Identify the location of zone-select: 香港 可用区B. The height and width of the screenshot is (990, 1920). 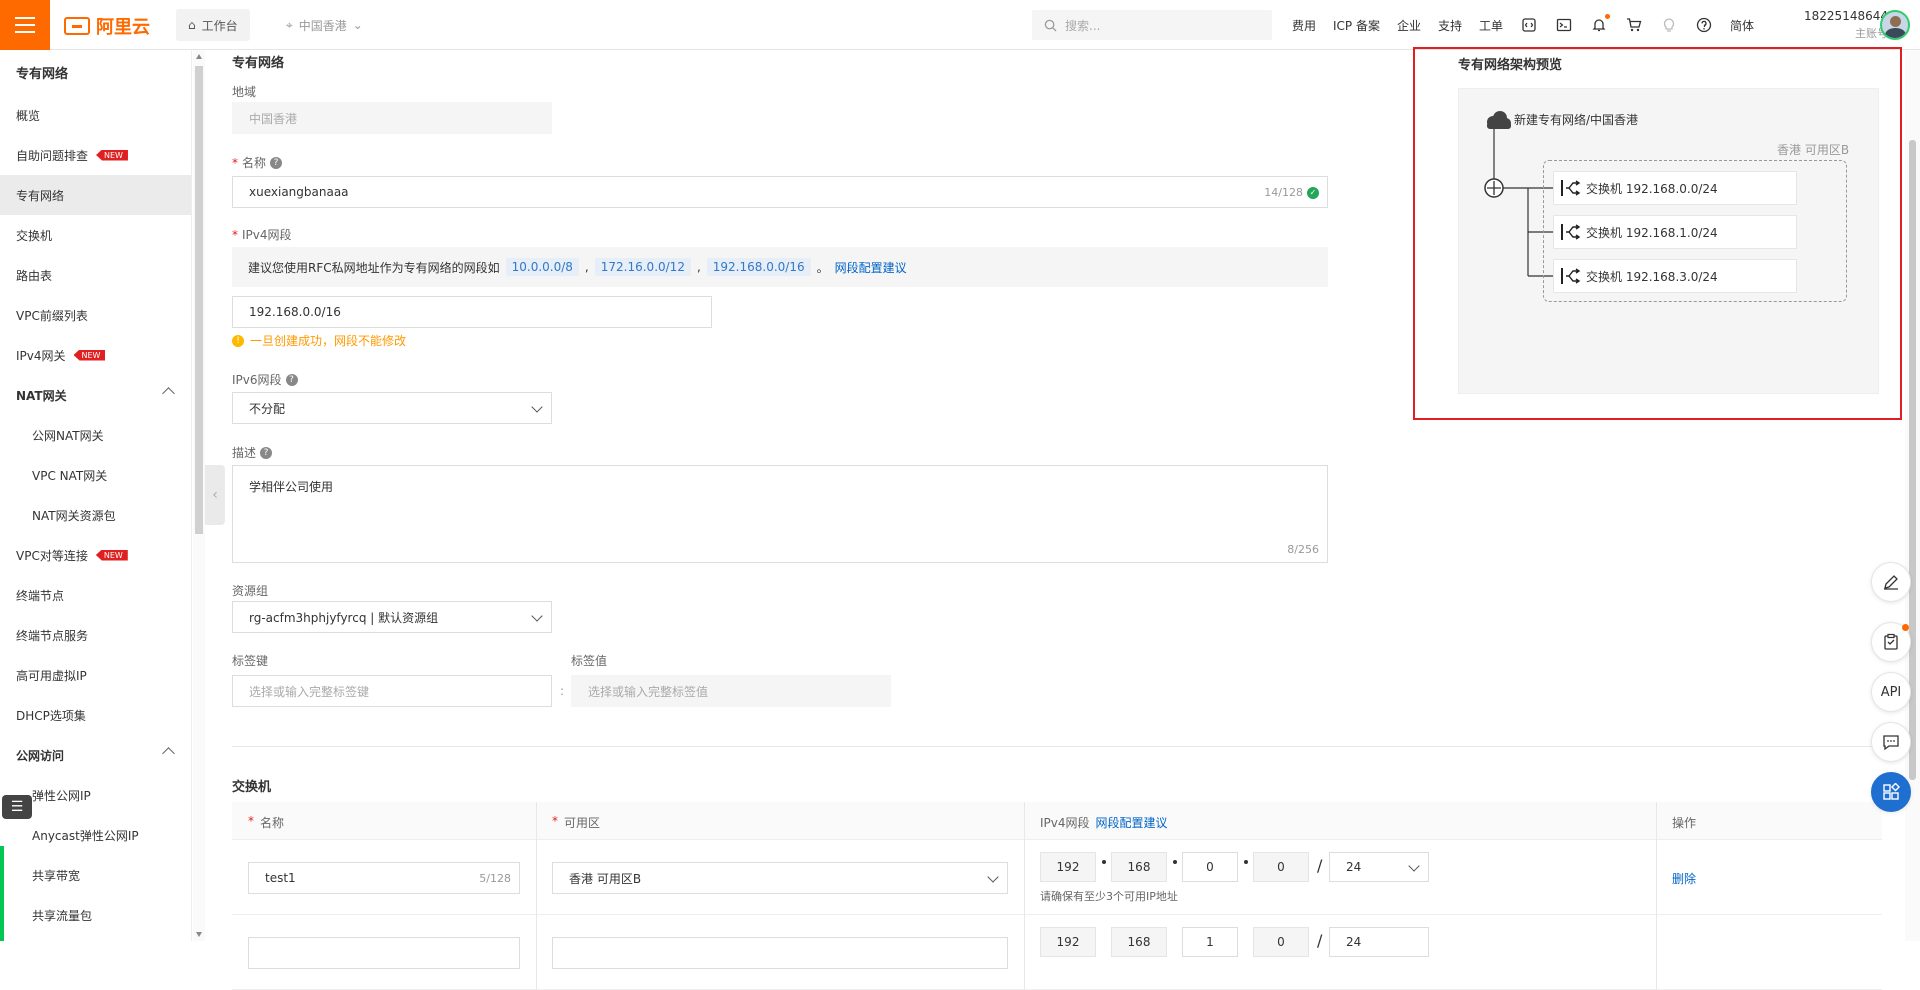
(780, 878).